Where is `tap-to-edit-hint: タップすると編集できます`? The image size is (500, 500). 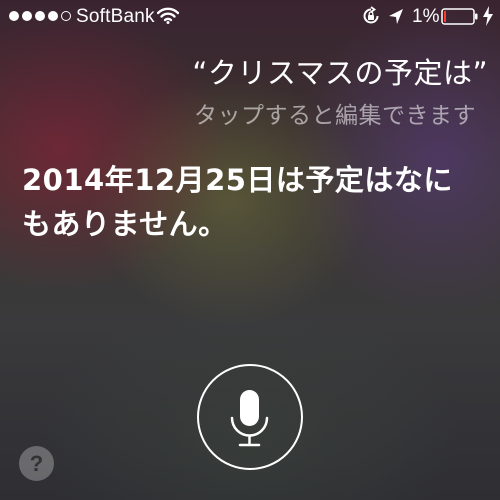
tap-to-edit-hint: タップすると編集できます is located at coordinates (335, 116).